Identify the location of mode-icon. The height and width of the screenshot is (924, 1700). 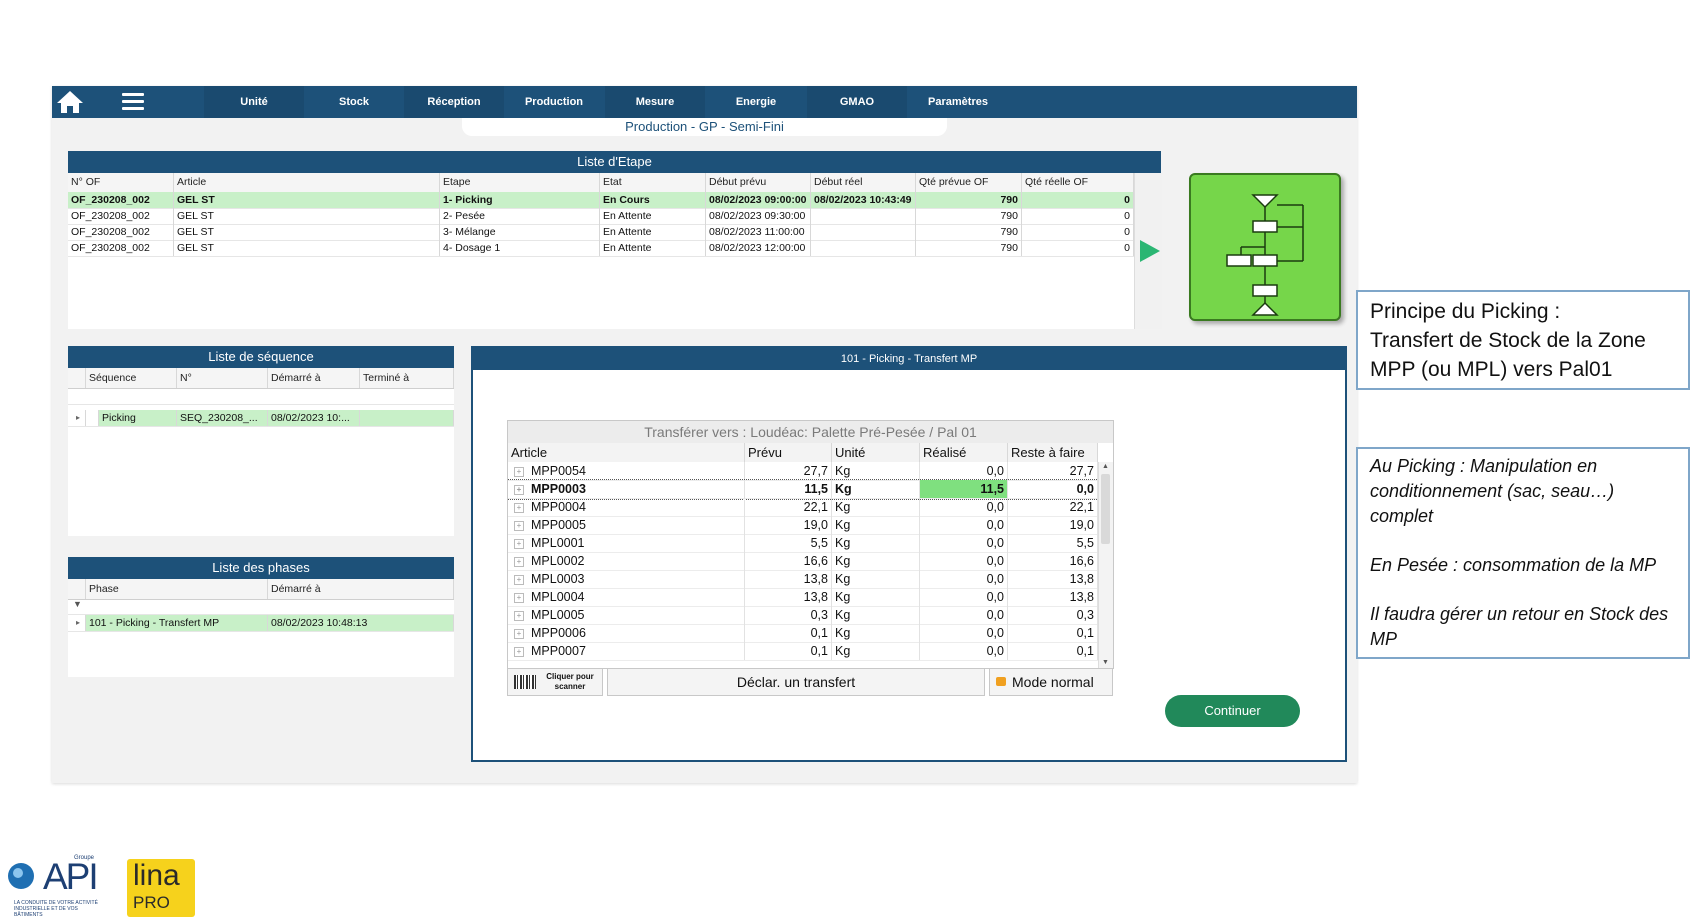
(1001, 681).